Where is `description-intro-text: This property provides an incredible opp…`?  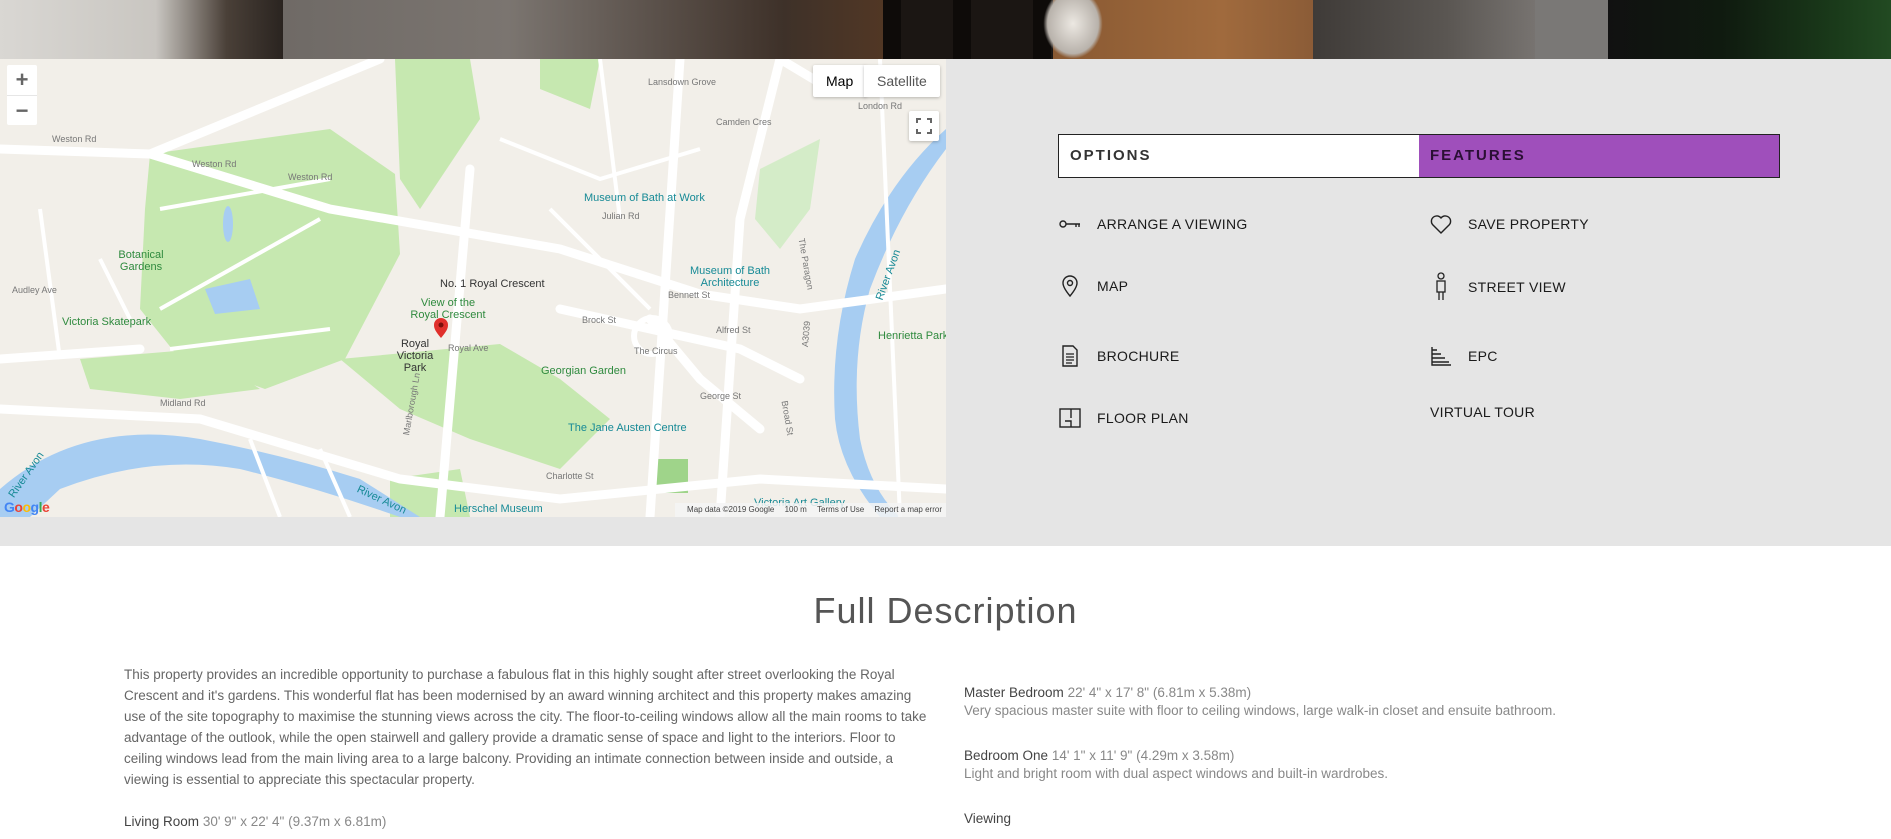
description-intro-text: This property provides an incredible opp… is located at coordinates (525, 727).